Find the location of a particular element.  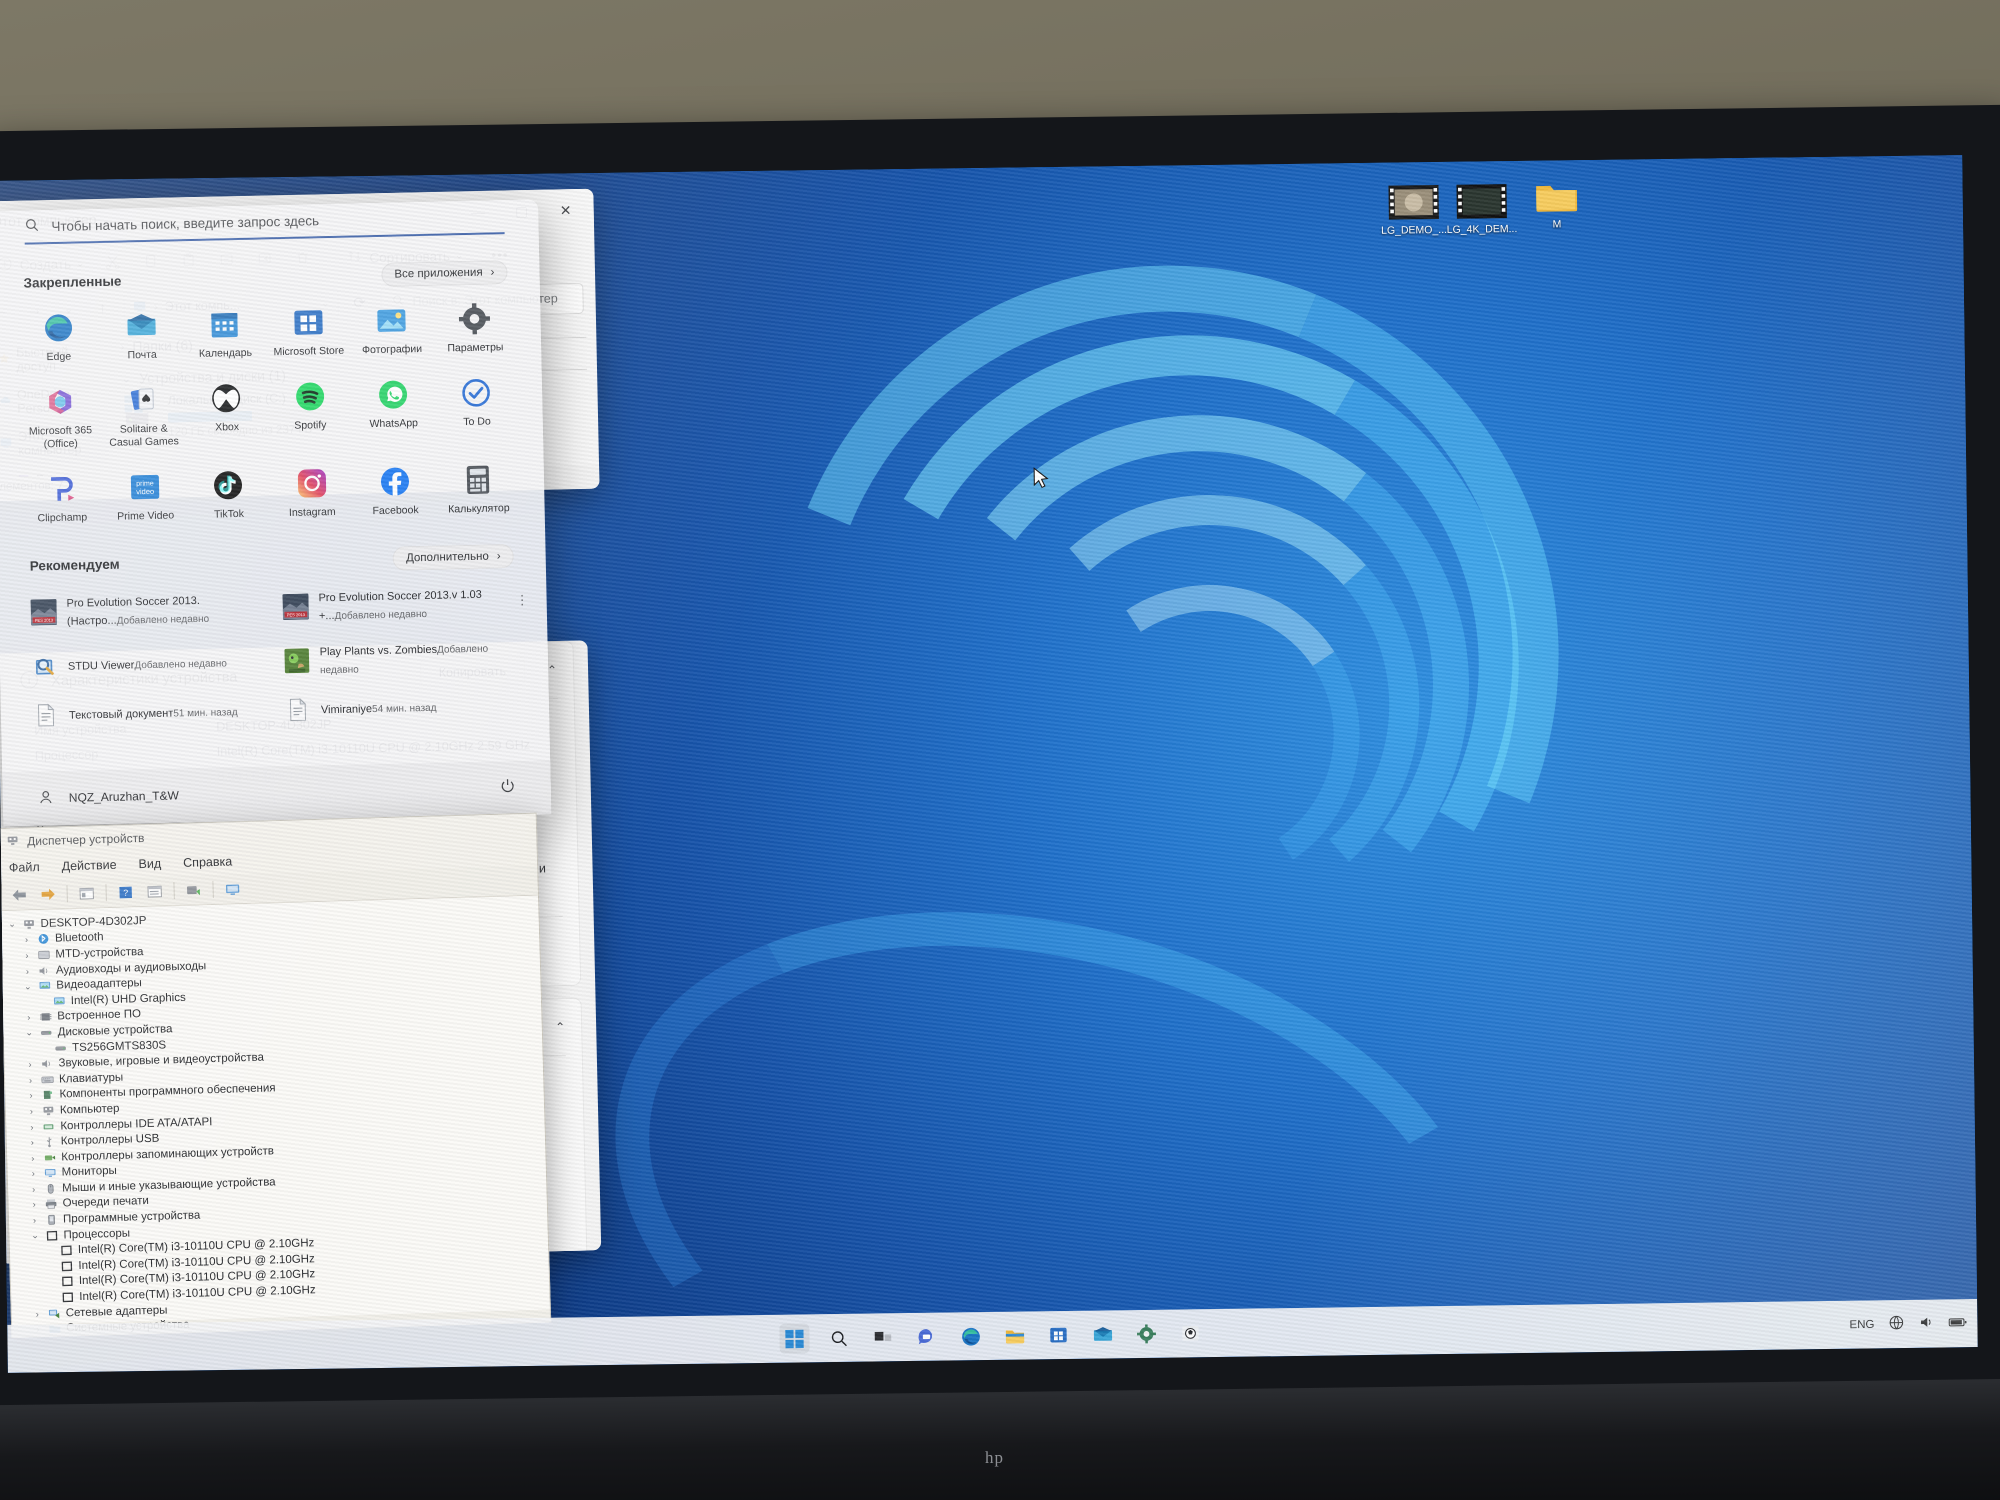

more-recommended-button: Дополнительно › is located at coordinates (453, 557).